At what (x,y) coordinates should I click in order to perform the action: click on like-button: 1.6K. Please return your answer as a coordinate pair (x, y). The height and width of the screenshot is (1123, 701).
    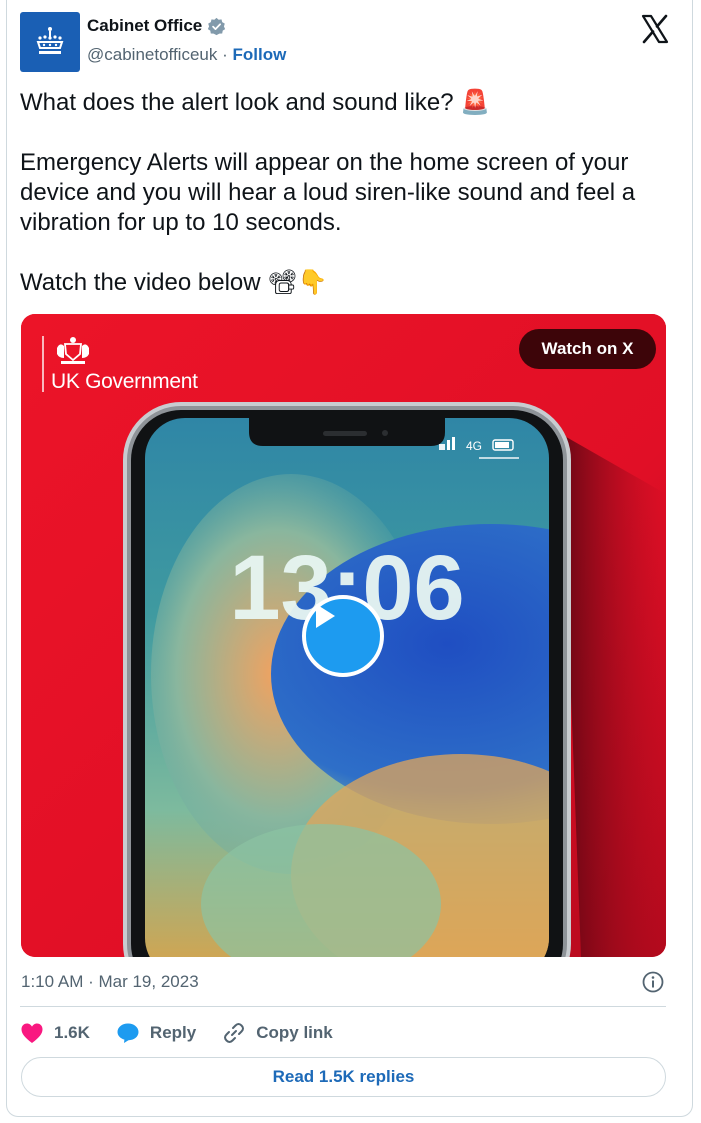
    Looking at the image, I should click on (55, 1033).